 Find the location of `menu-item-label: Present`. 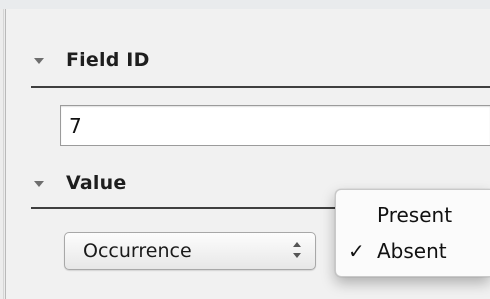

menu-item-label: Present is located at coordinates (415, 215).